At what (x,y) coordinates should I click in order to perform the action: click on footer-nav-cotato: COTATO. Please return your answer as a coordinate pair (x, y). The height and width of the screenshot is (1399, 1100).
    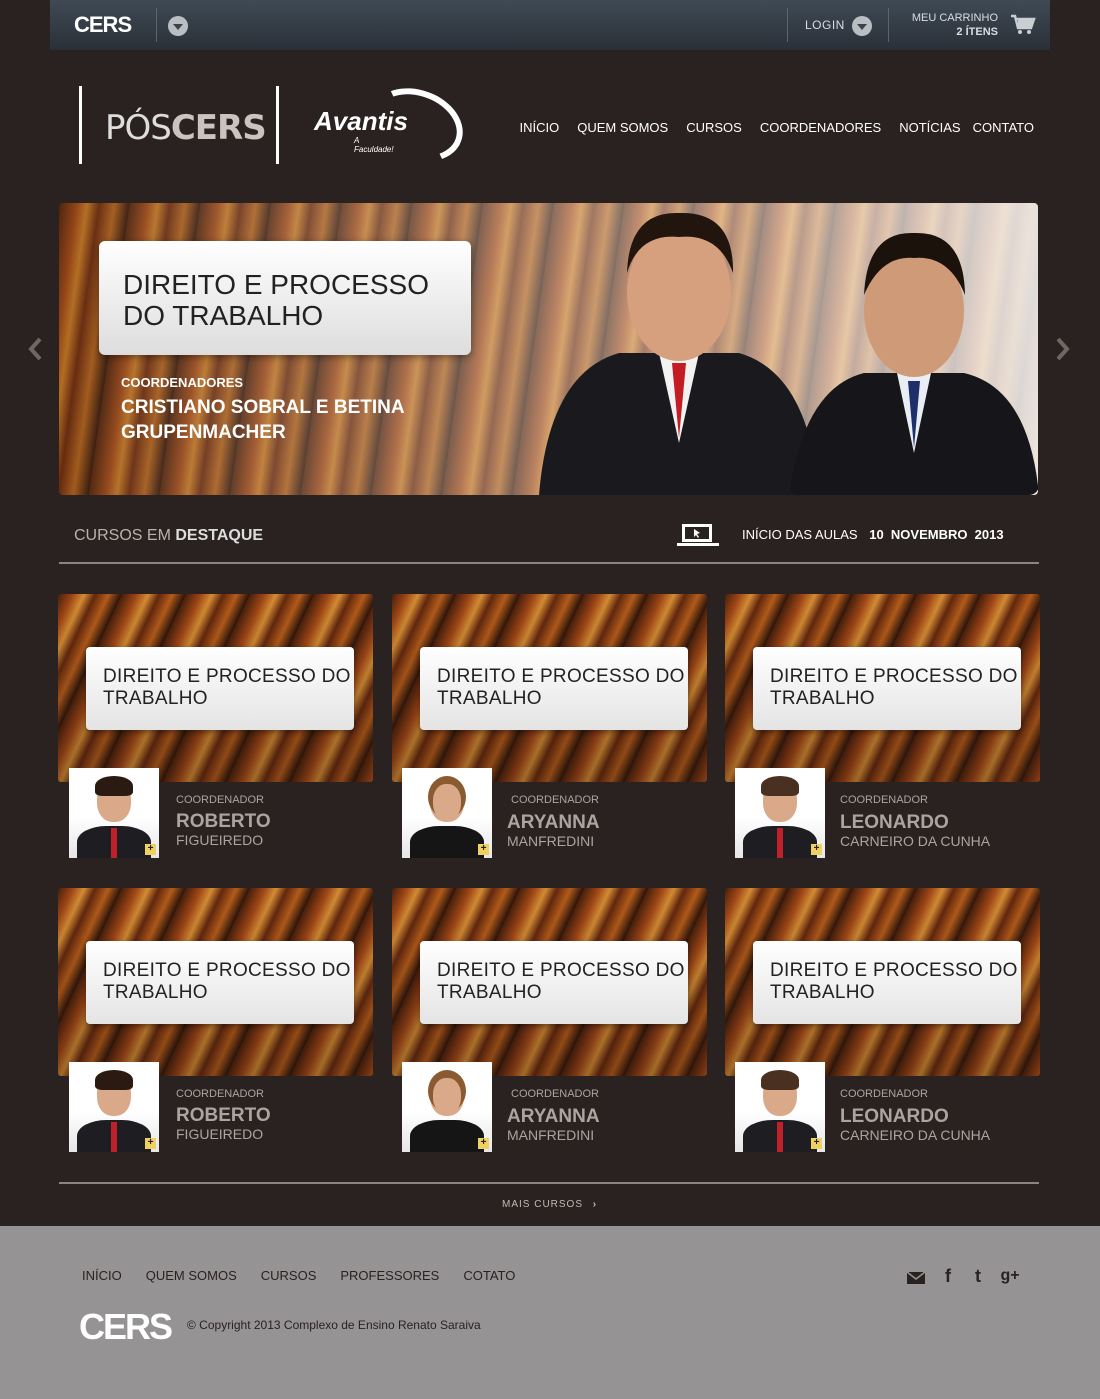
    Looking at the image, I should click on (489, 1275).